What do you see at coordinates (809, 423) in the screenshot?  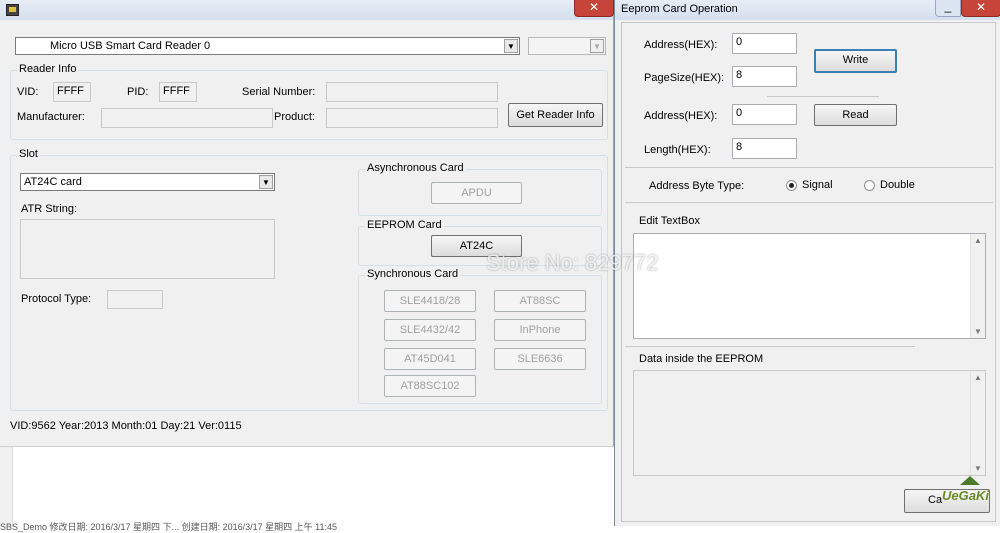 I see `eeprom-data-box: ▲ ▼` at bounding box center [809, 423].